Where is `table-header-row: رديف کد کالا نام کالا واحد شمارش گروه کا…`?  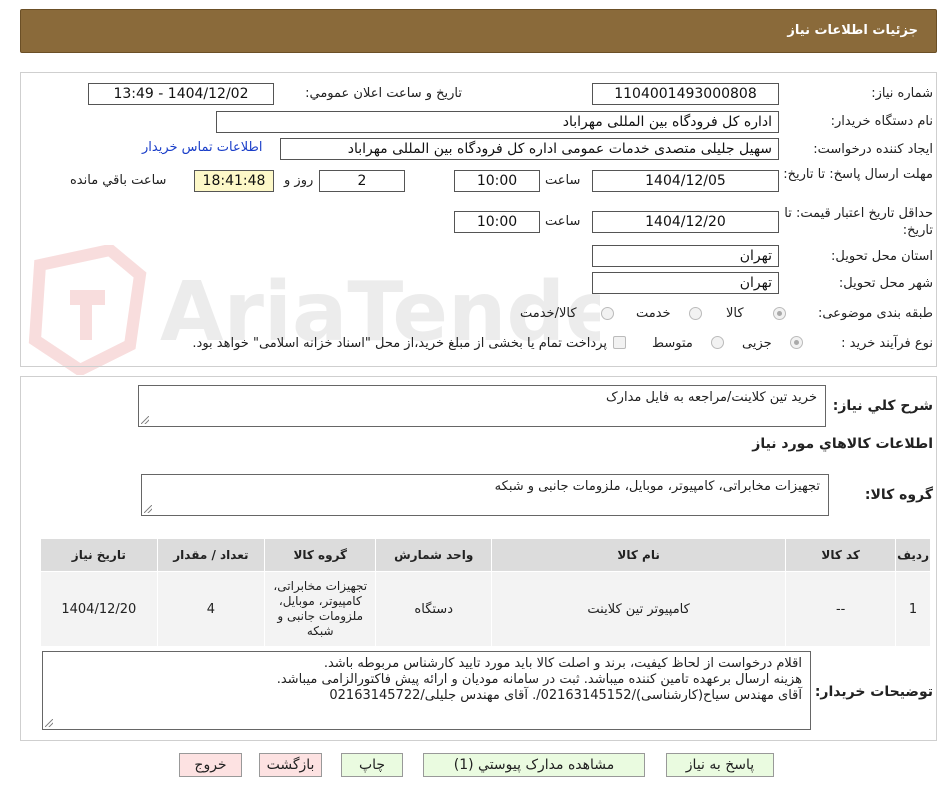 table-header-row: رديف کد کالا نام کالا واحد شمارش گروه کا… is located at coordinates (485, 555).